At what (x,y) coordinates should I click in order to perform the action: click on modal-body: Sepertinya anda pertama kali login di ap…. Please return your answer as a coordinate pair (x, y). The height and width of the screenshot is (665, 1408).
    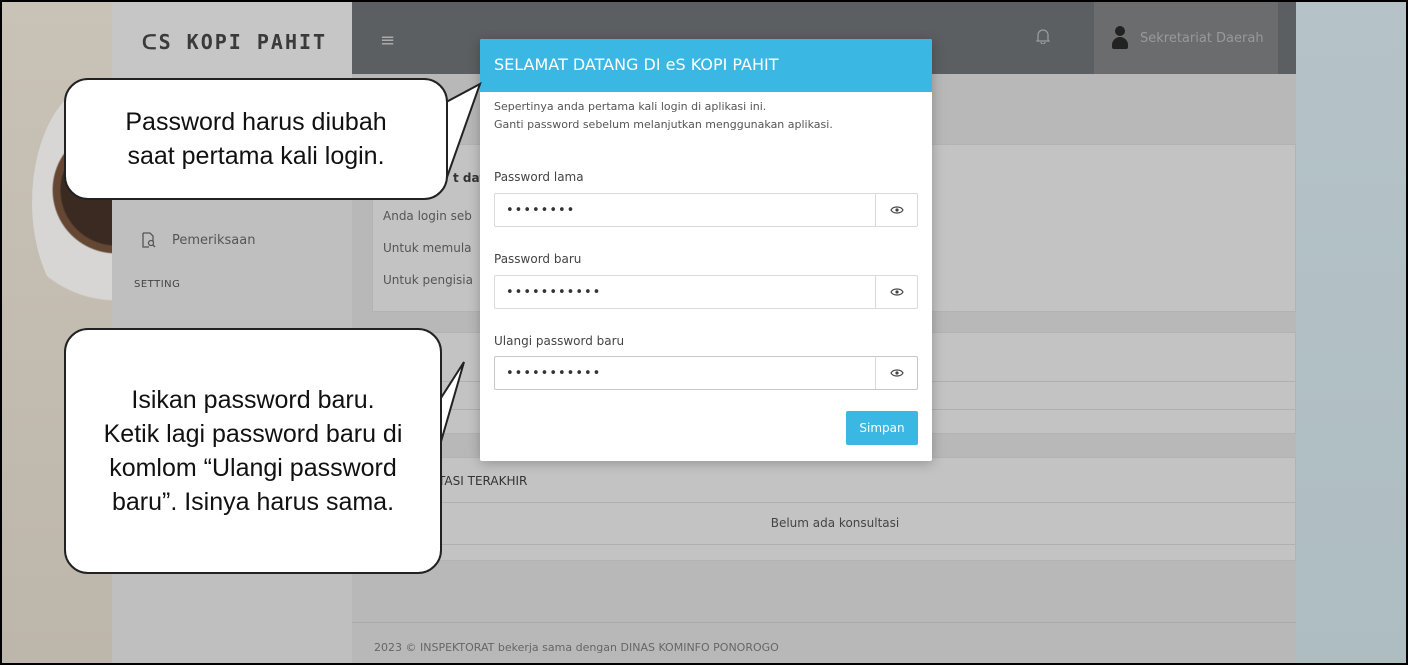
    Looking at the image, I should click on (706, 241).